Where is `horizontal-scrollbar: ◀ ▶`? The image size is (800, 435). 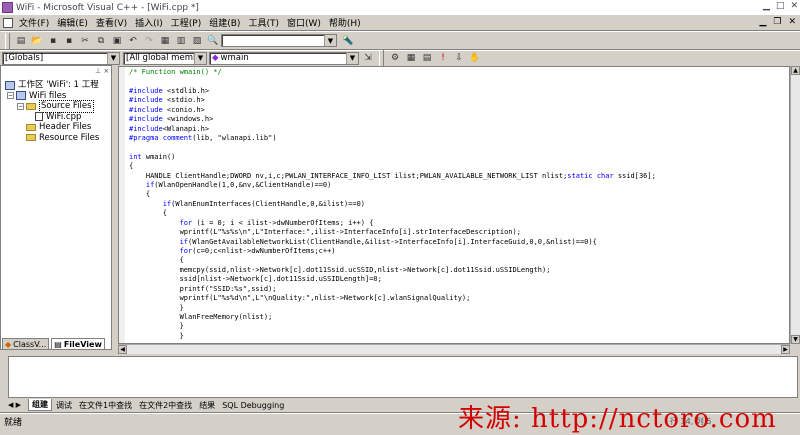 horizontal-scrollbar: ◀ ▶ is located at coordinates (454, 349).